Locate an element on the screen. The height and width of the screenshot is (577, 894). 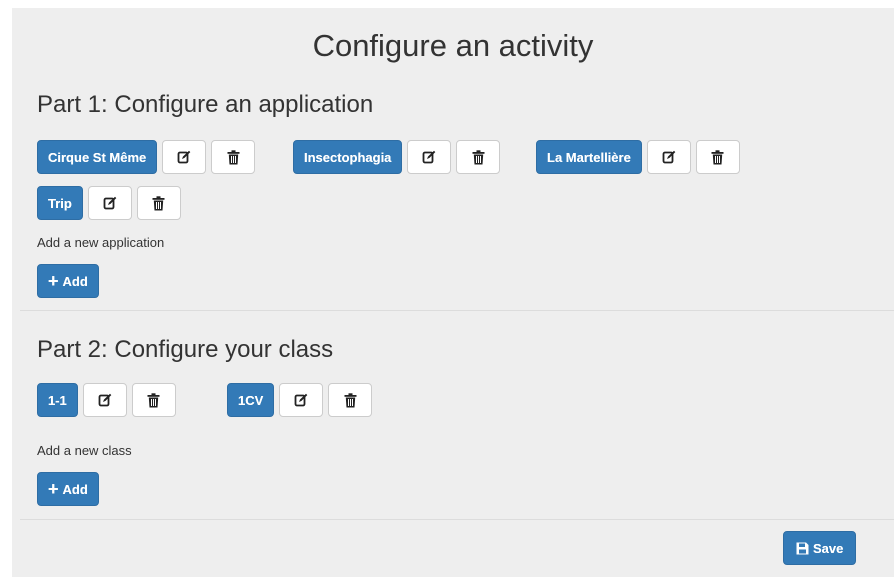
add-application-hint: Add a new application is located at coordinates (101, 242).